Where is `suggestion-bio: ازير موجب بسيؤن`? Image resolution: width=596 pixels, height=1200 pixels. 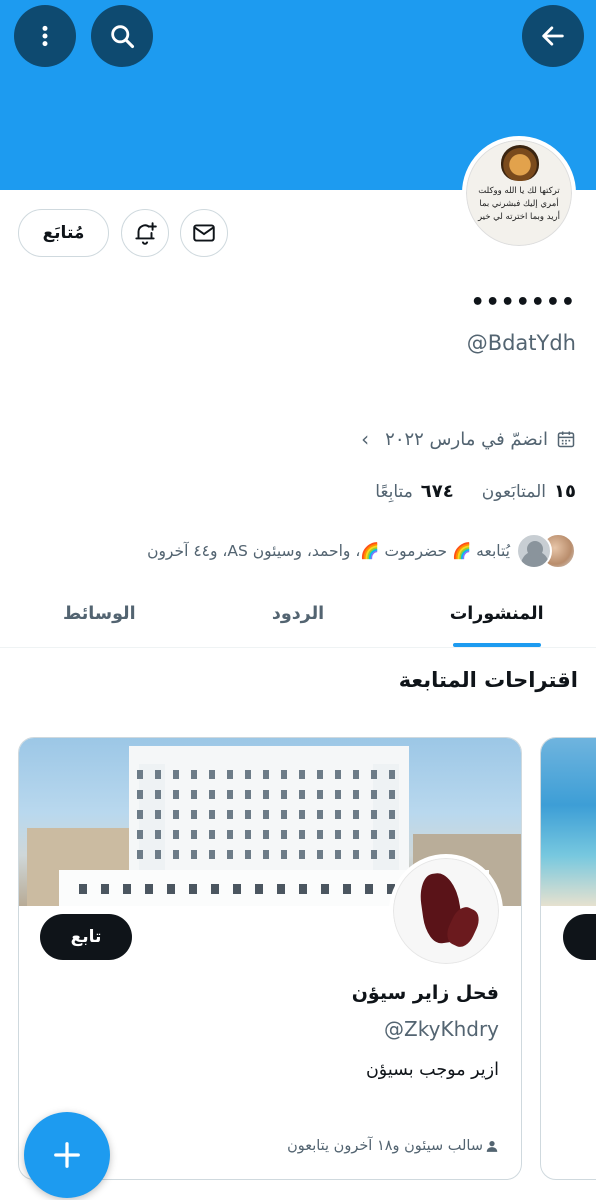 suggestion-bio: ازير موجب بسيؤن is located at coordinates (432, 1070).